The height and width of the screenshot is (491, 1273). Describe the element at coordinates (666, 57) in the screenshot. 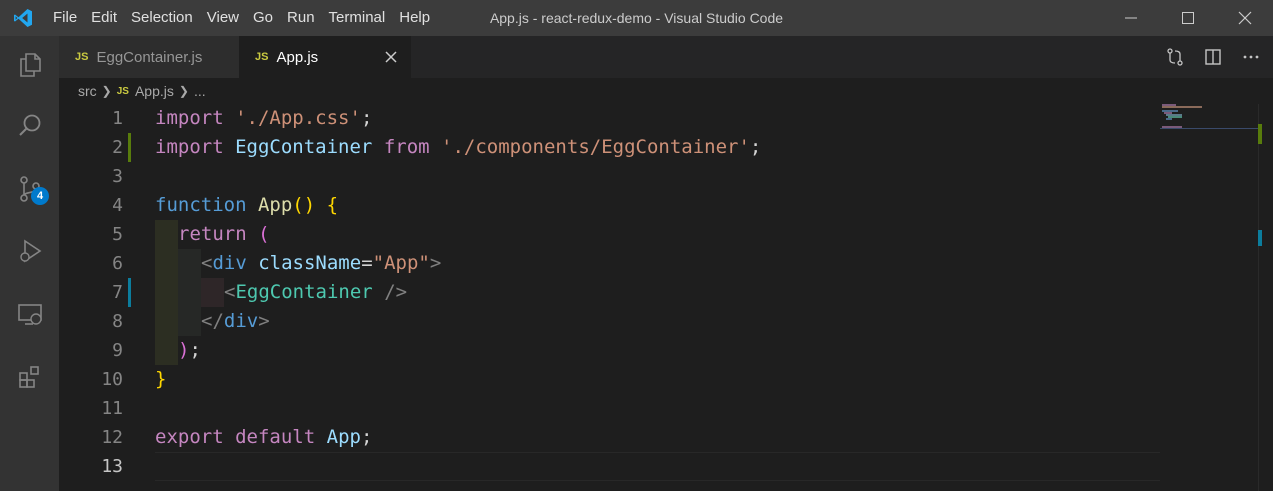

I see `tab-bar: JS EggContainer.js JS App.js` at that location.